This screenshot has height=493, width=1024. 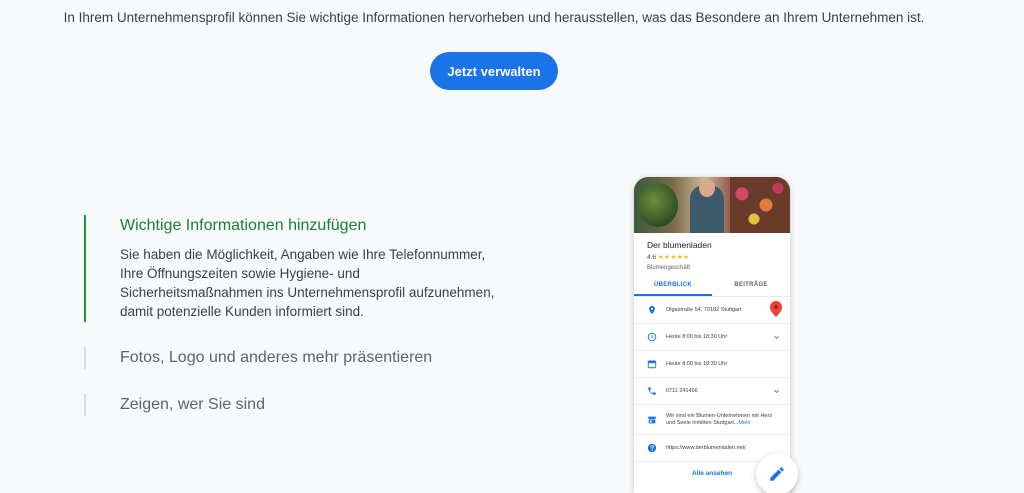 What do you see at coordinates (751, 286) in the screenshot?
I see `tab-posts: BEITRÄGE` at bounding box center [751, 286].